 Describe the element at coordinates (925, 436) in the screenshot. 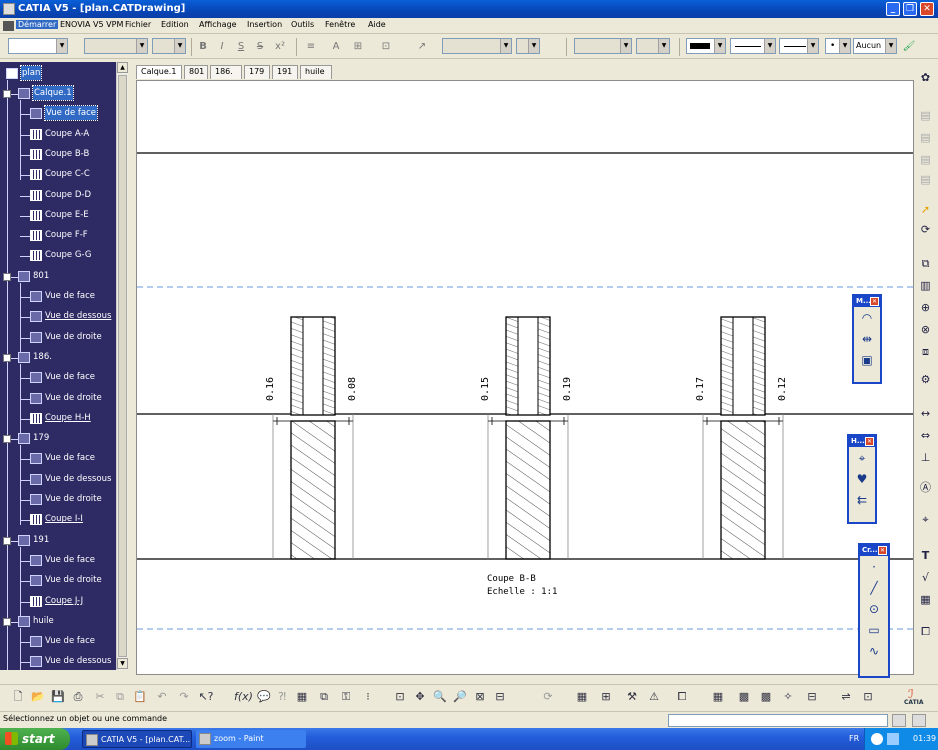

I see `dimension-generate-icon: ⇔` at that location.